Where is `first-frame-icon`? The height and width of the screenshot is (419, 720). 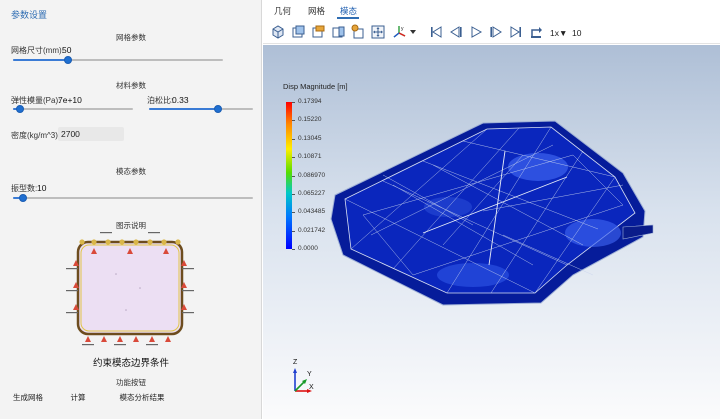 first-frame-icon is located at coordinates (436, 32).